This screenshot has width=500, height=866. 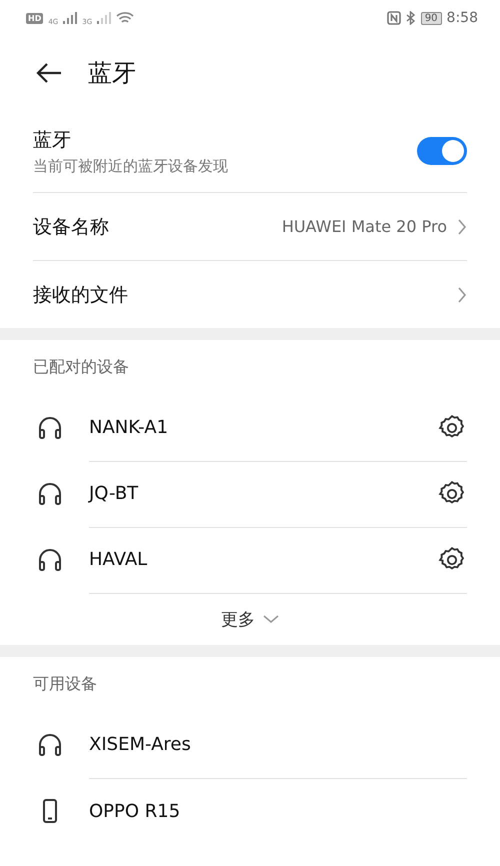 I want to click on setting-value: HUAWEI Mate 20 Pro, so click(x=364, y=226).